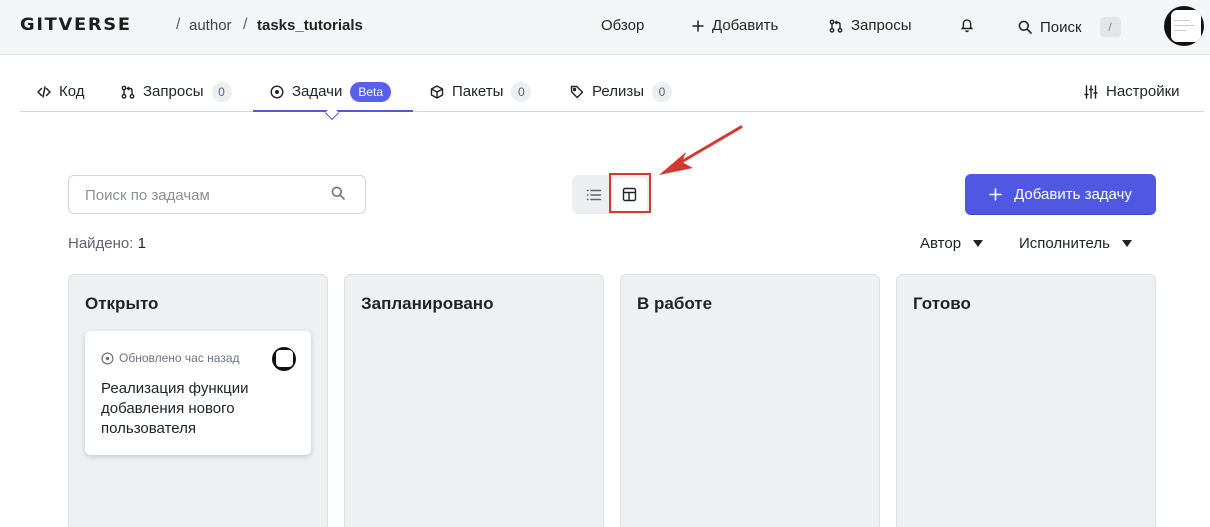  What do you see at coordinates (995, 194) in the screenshot?
I see `plus-icon` at bounding box center [995, 194].